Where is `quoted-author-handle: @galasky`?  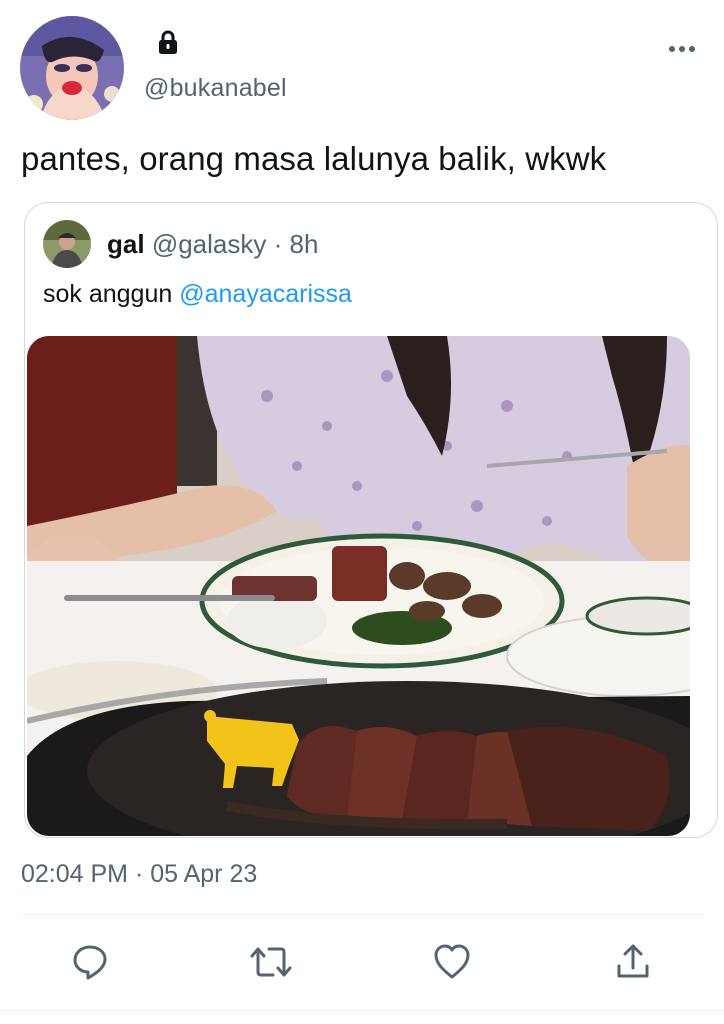 quoted-author-handle: @galasky is located at coordinates (209, 244).